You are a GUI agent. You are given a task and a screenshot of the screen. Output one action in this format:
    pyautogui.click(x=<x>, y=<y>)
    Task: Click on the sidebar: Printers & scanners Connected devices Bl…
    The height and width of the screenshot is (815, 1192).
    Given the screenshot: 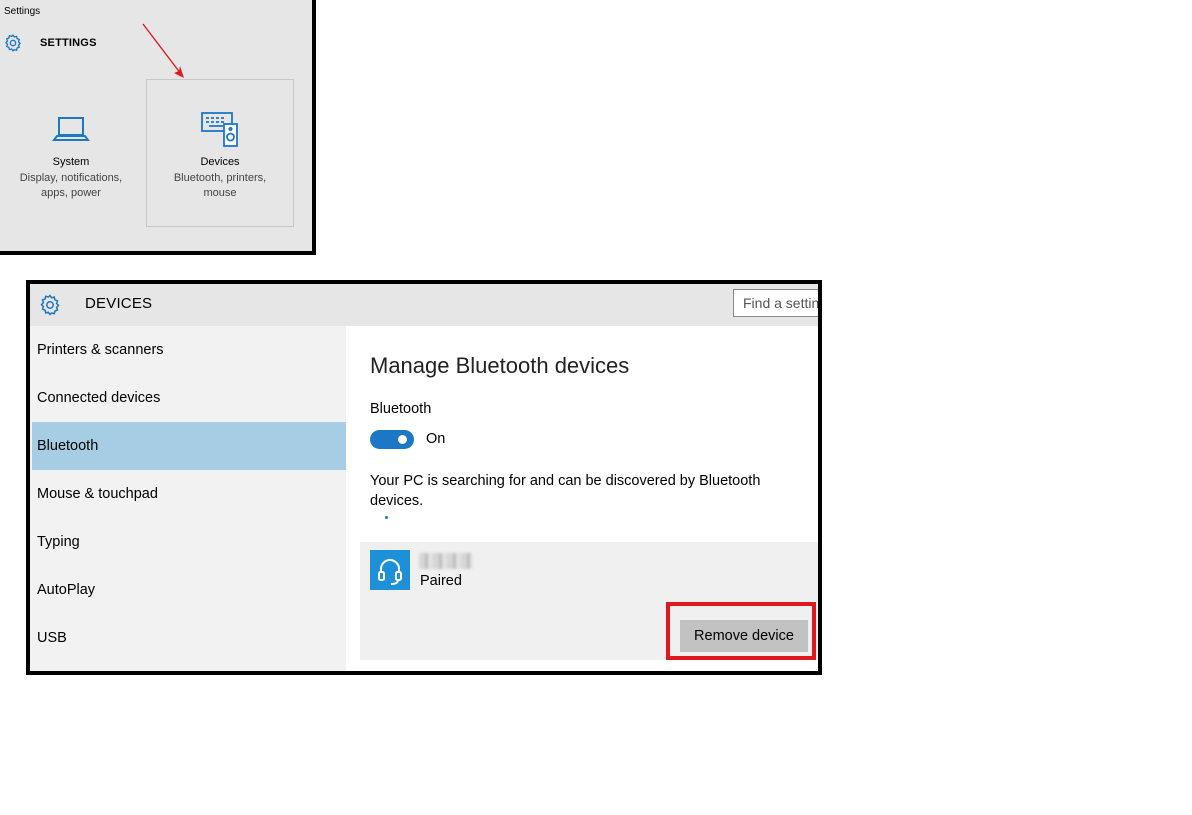 What is the action you would take?
    pyautogui.click(x=189, y=498)
    